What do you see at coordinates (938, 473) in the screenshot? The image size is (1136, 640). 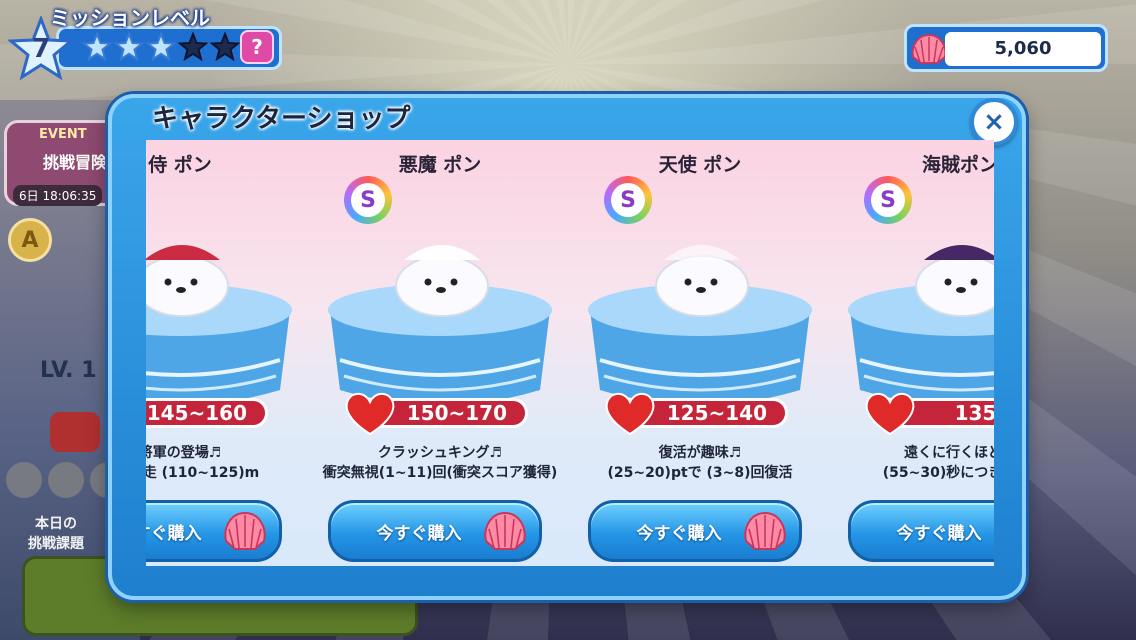 I see `skill-description: (55~30)秒につき貝 (1` at bounding box center [938, 473].